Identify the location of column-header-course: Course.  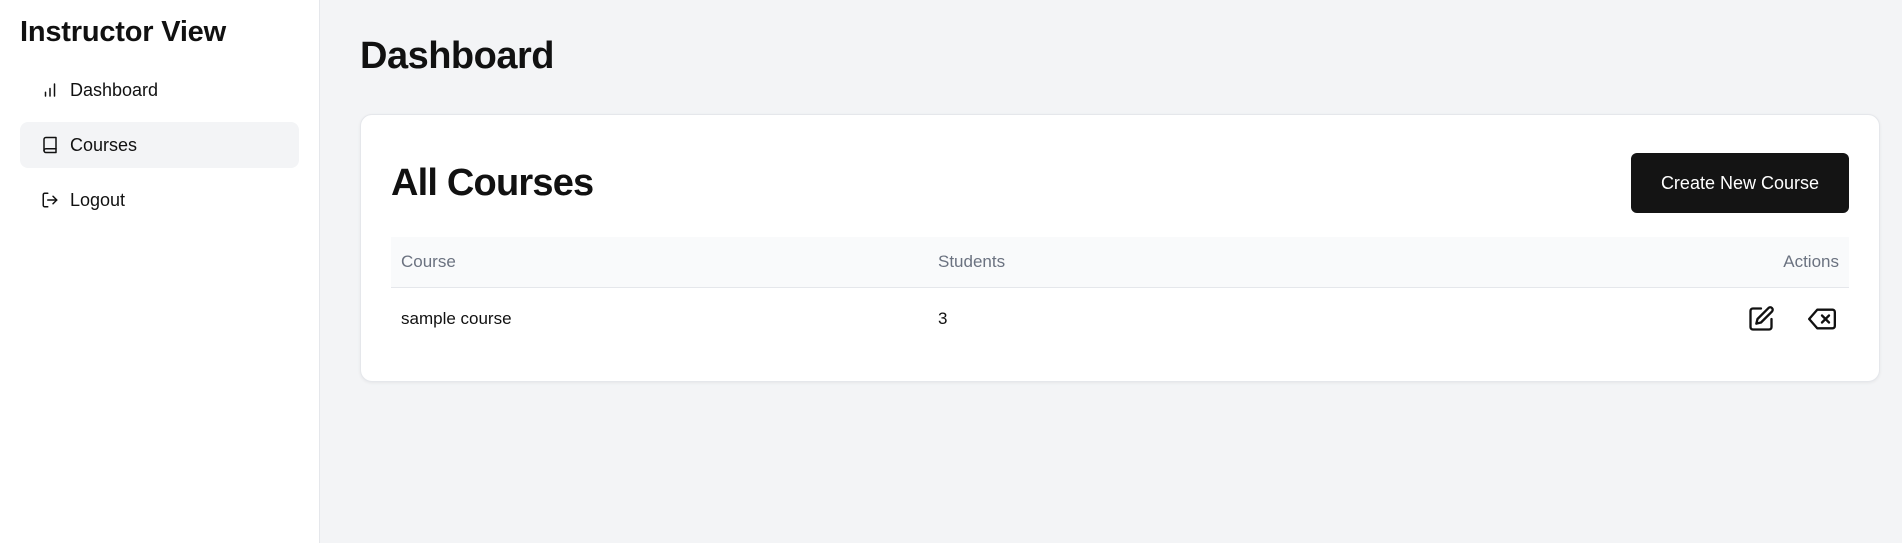
(428, 261).